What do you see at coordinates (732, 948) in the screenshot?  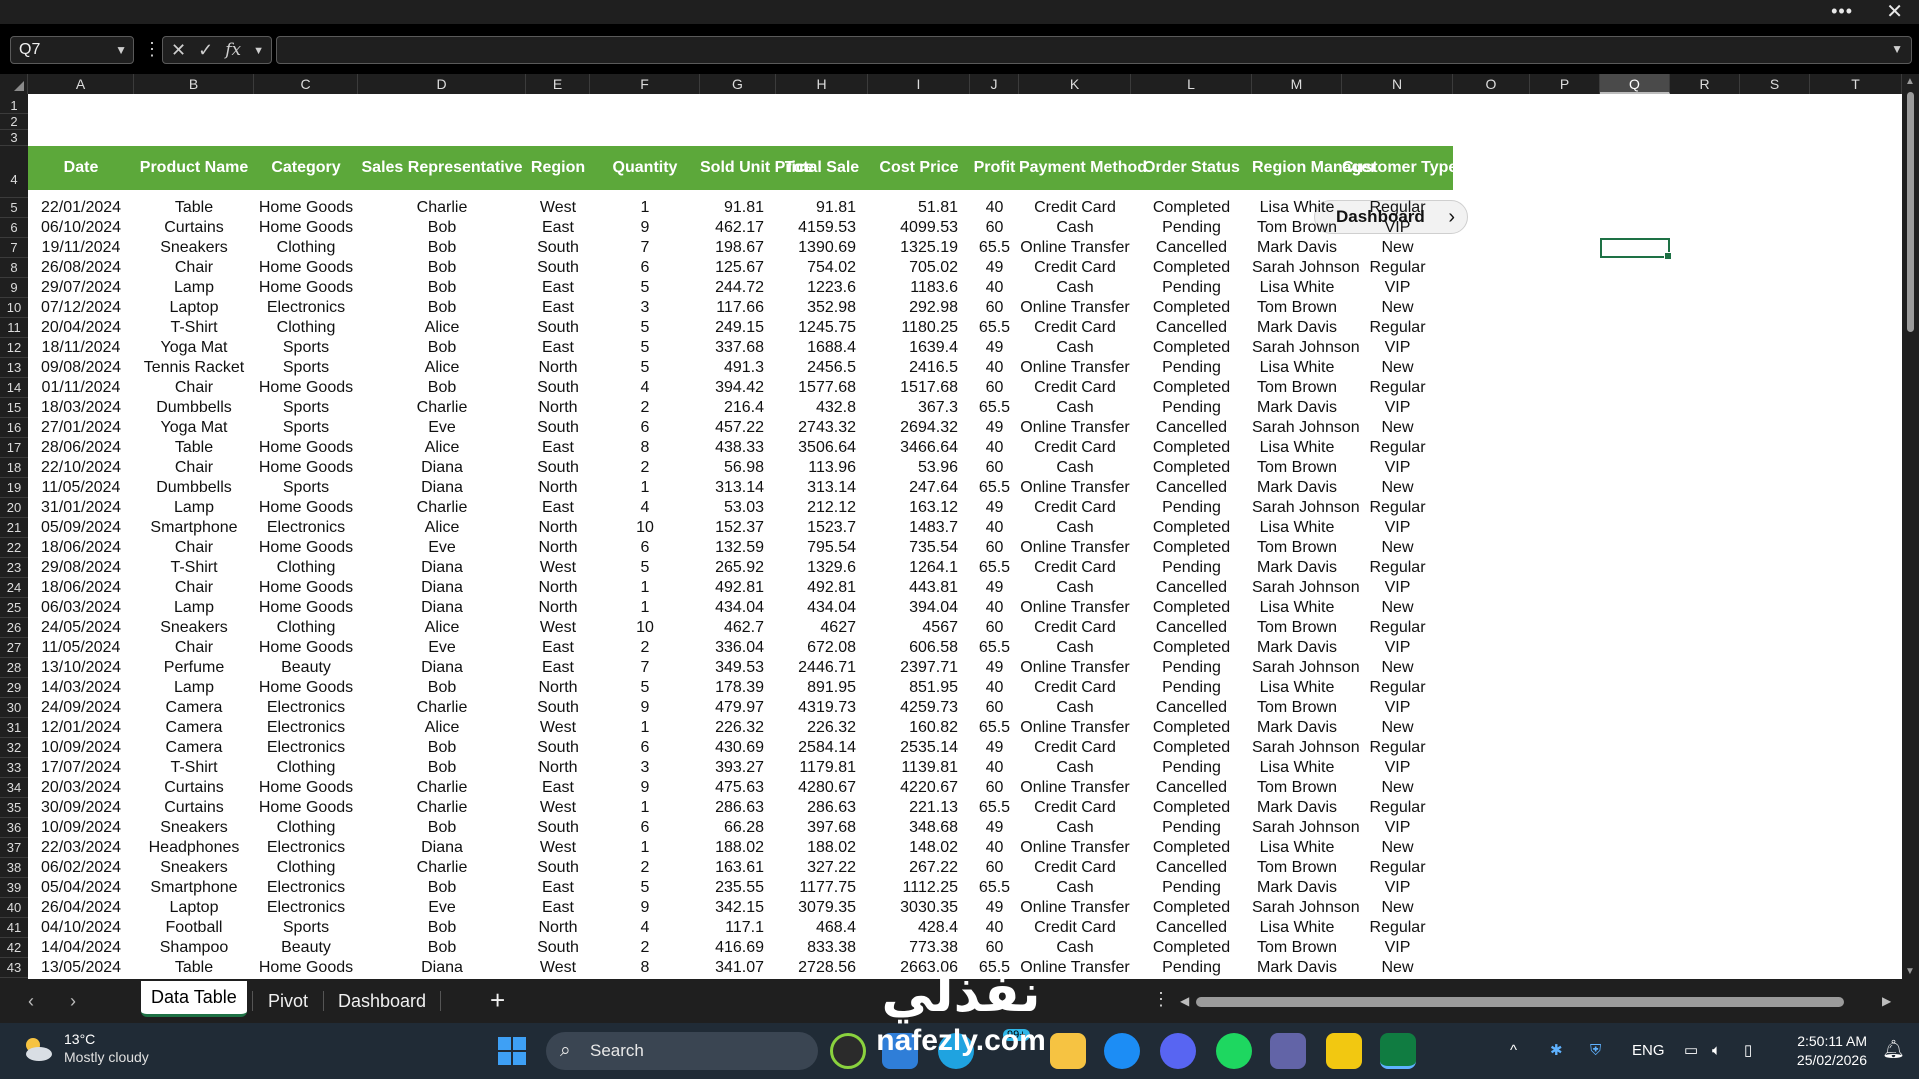 I see `table-cell: 416.69` at bounding box center [732, 948].